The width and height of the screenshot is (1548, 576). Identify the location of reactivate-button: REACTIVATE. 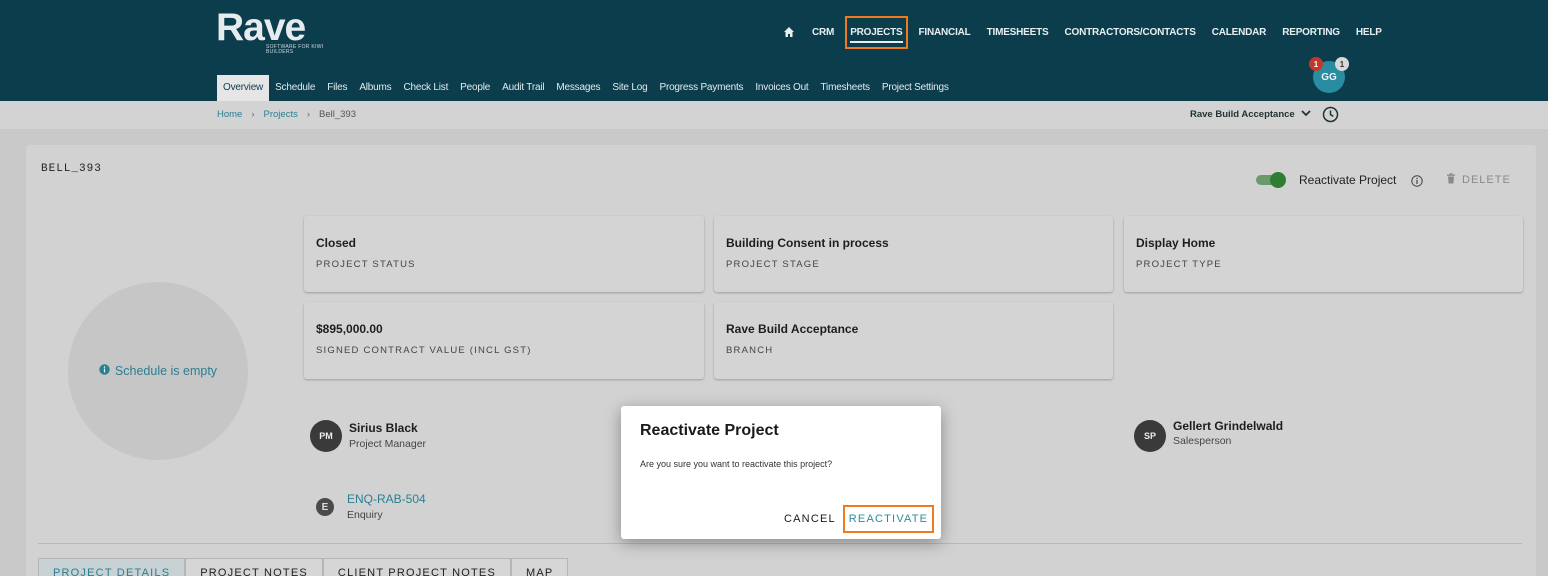
(888, 519).